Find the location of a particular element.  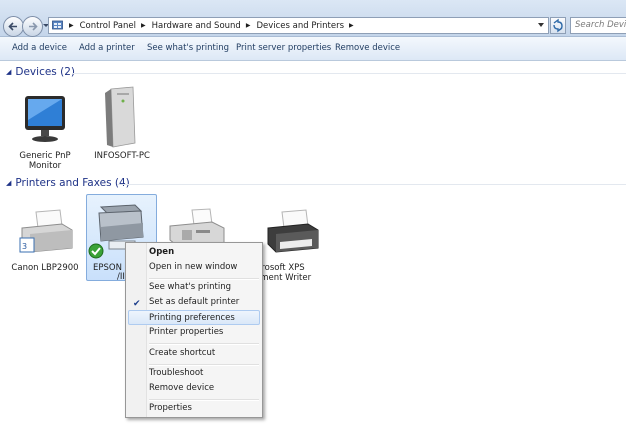

monitor-icon is located at coordinates (45, 119).